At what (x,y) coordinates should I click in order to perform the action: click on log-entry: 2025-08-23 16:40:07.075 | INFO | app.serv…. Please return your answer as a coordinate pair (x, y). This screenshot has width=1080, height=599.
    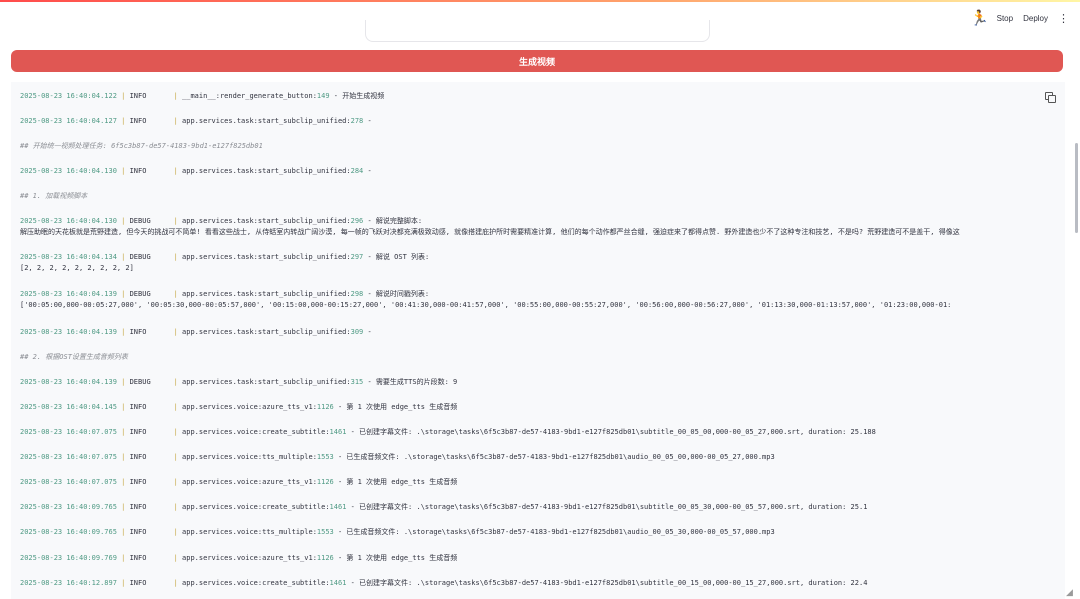
    Looking at the image, I should click on (542, 457).